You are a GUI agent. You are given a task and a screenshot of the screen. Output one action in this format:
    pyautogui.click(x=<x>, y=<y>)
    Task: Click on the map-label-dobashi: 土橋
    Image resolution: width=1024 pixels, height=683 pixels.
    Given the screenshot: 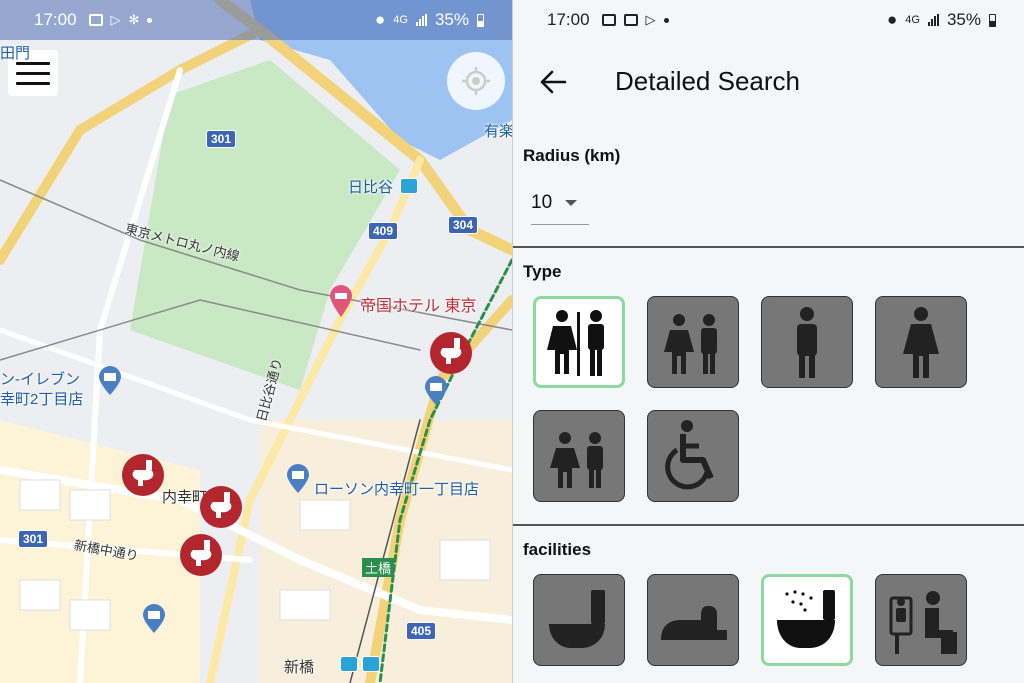 What is the action you would take?
    pyautogui.click(x=378, y=567)
    